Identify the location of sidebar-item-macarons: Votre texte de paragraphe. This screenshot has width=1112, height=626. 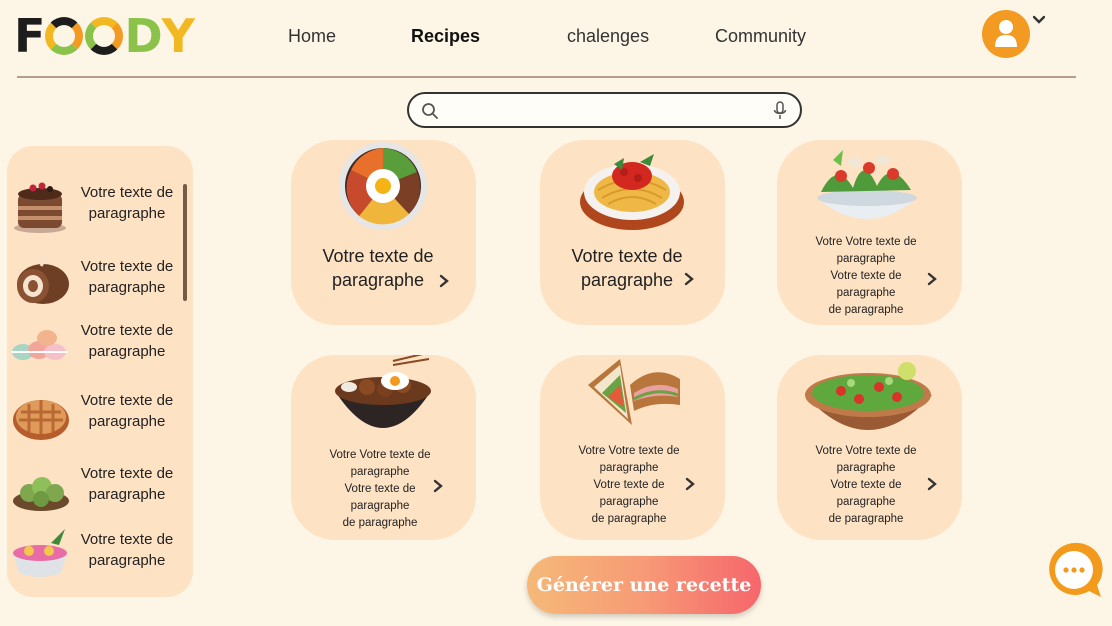
(97, 342).